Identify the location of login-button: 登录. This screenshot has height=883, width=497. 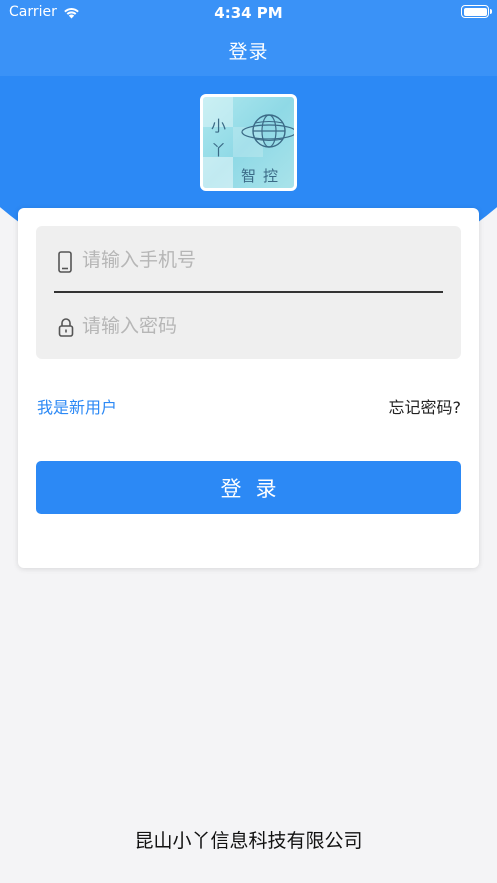
(248, 487).